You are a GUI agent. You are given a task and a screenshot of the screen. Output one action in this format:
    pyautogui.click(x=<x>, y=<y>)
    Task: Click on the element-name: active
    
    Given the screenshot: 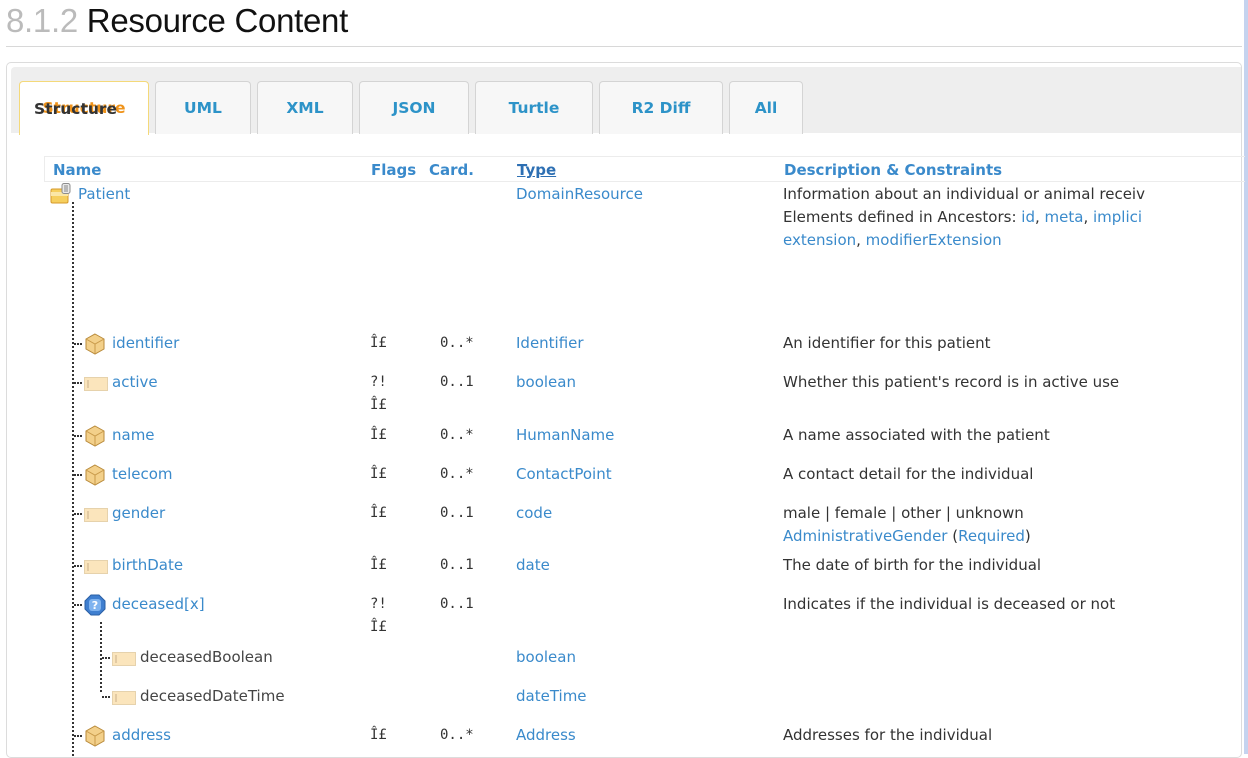 What is the action you would take?
    pyautogui.click(x=135, y=382)
    